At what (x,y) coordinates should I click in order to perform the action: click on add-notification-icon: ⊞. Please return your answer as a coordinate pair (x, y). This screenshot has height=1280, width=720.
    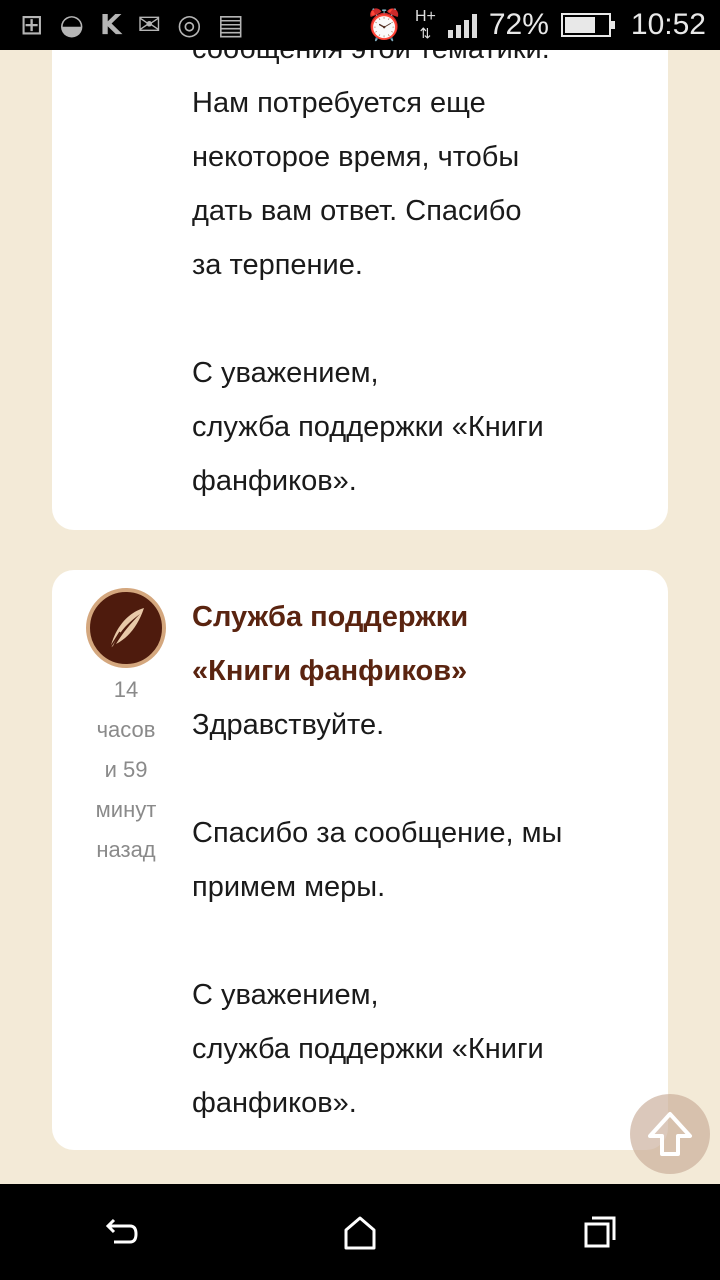
    Looking at the image, I should click on (32, 24).